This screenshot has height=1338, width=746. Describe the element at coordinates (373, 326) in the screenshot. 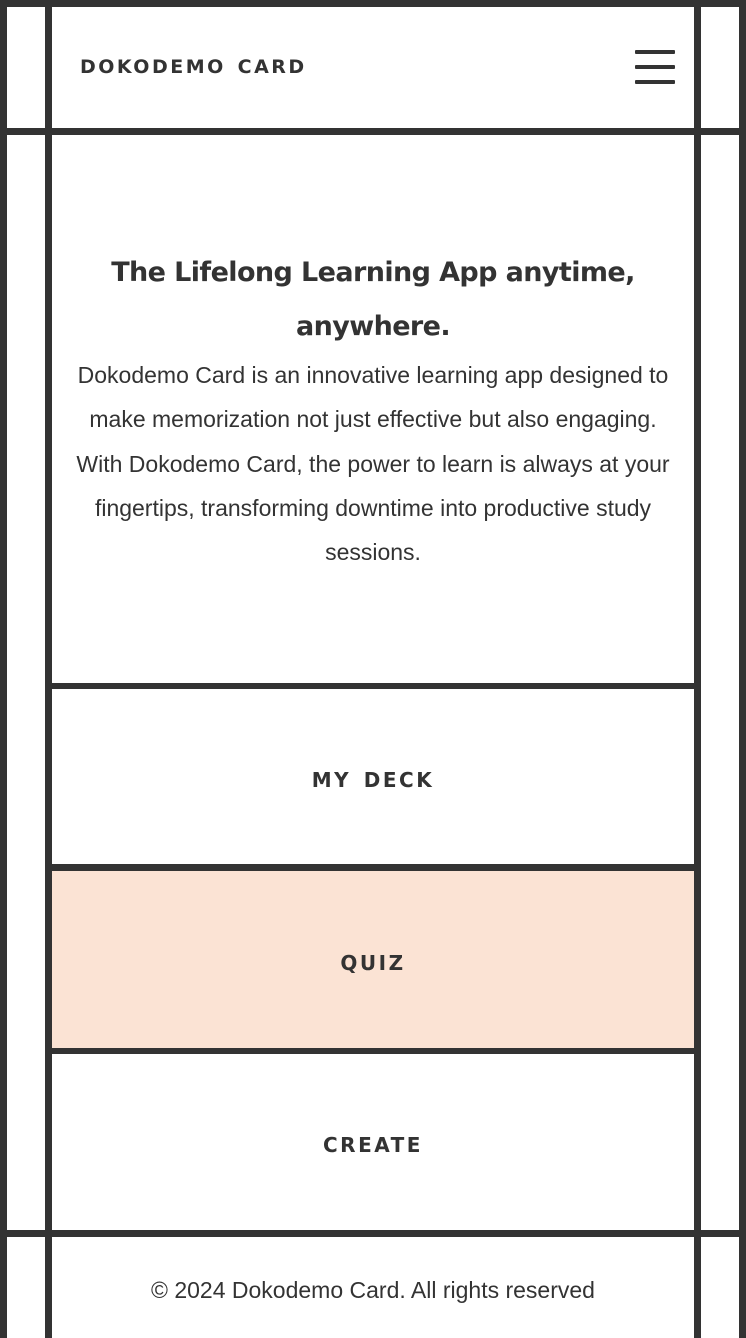

I see `hero-title-line-2: anywhere.` at that location.